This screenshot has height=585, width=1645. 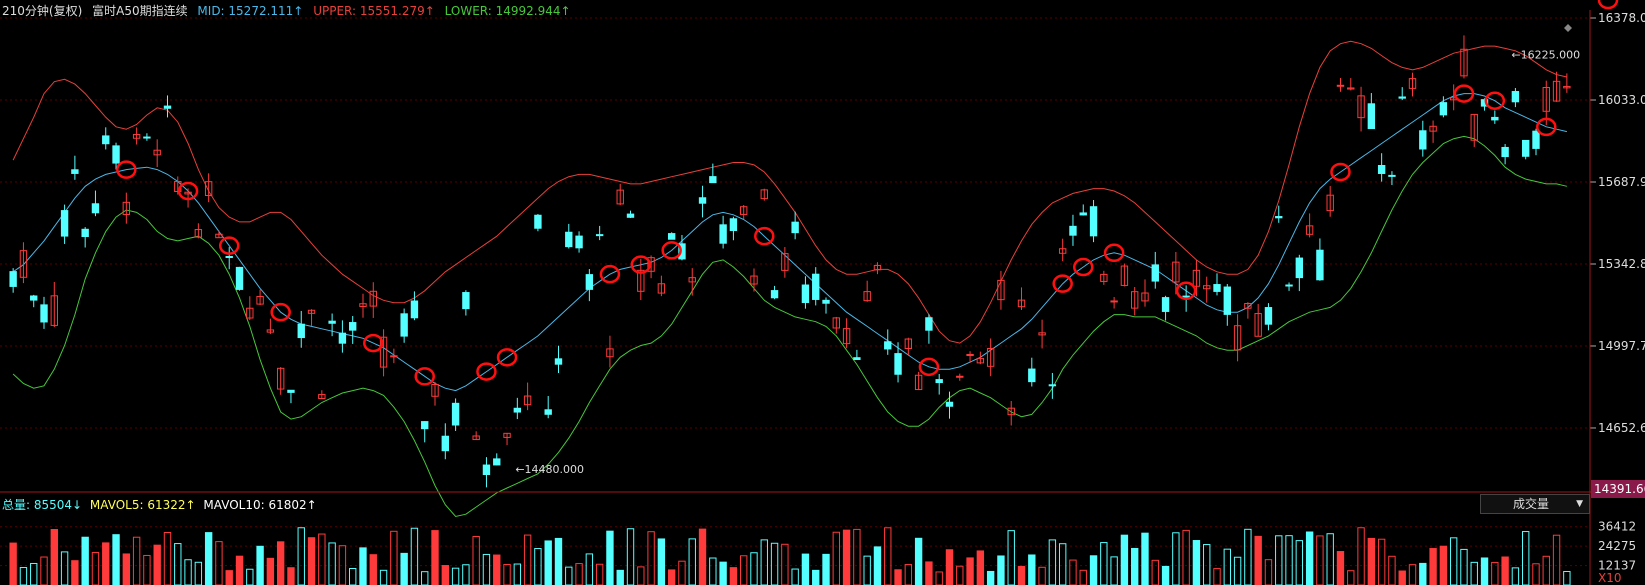 What do you see at coordinates (1531, 504) in the screenshot?
I see `indicator-select-value: 成交量` at bounding box center [1531, 504].